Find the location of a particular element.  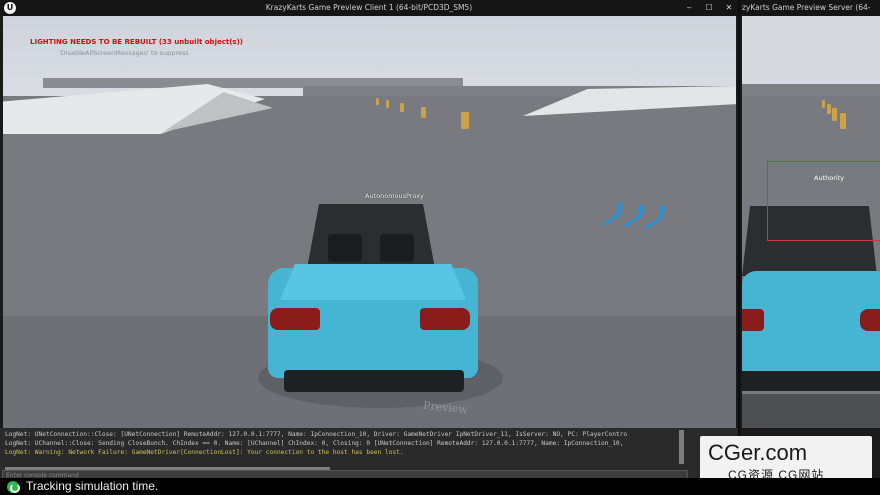

track-wall is located at coordinates (811, 90).